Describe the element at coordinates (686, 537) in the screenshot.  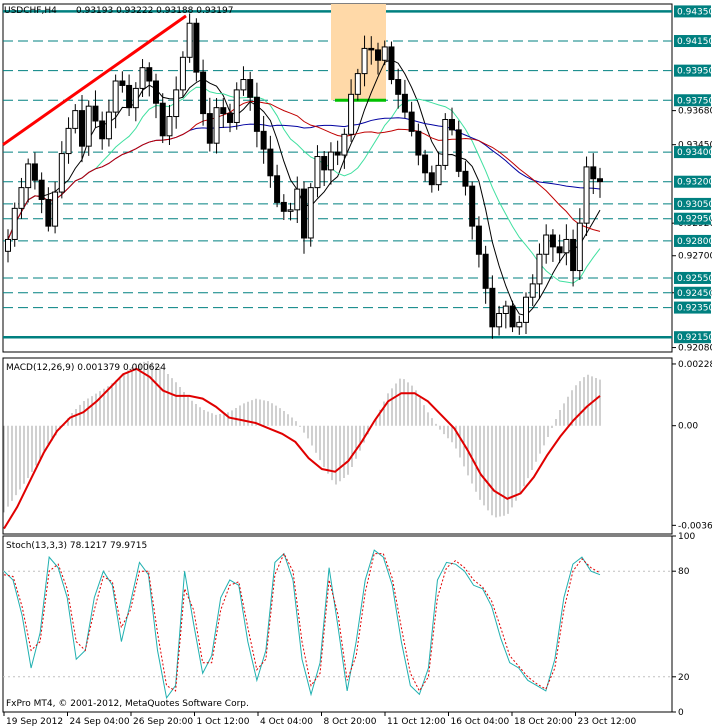
I see `stoch-tick-label: 100` at that location.